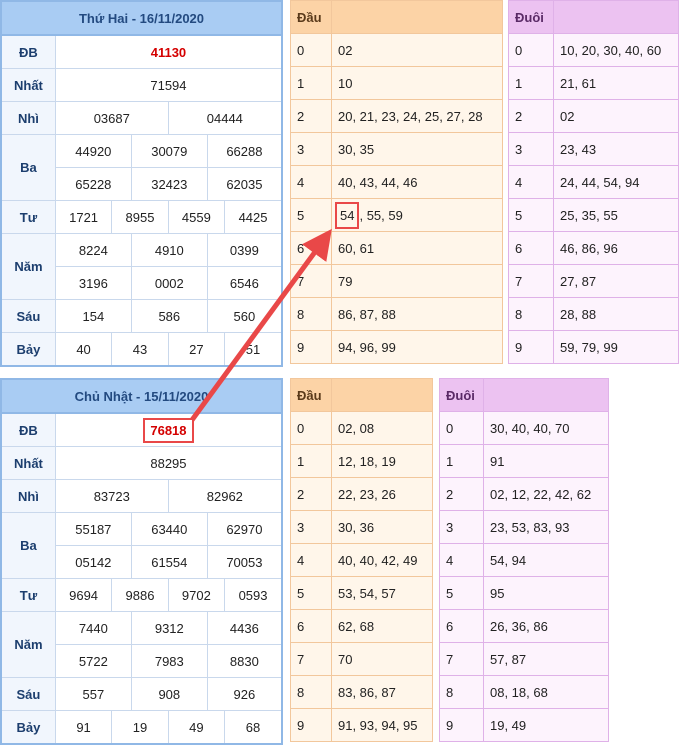  I want to click on tail-values: 19, 49, so click(546, 725).